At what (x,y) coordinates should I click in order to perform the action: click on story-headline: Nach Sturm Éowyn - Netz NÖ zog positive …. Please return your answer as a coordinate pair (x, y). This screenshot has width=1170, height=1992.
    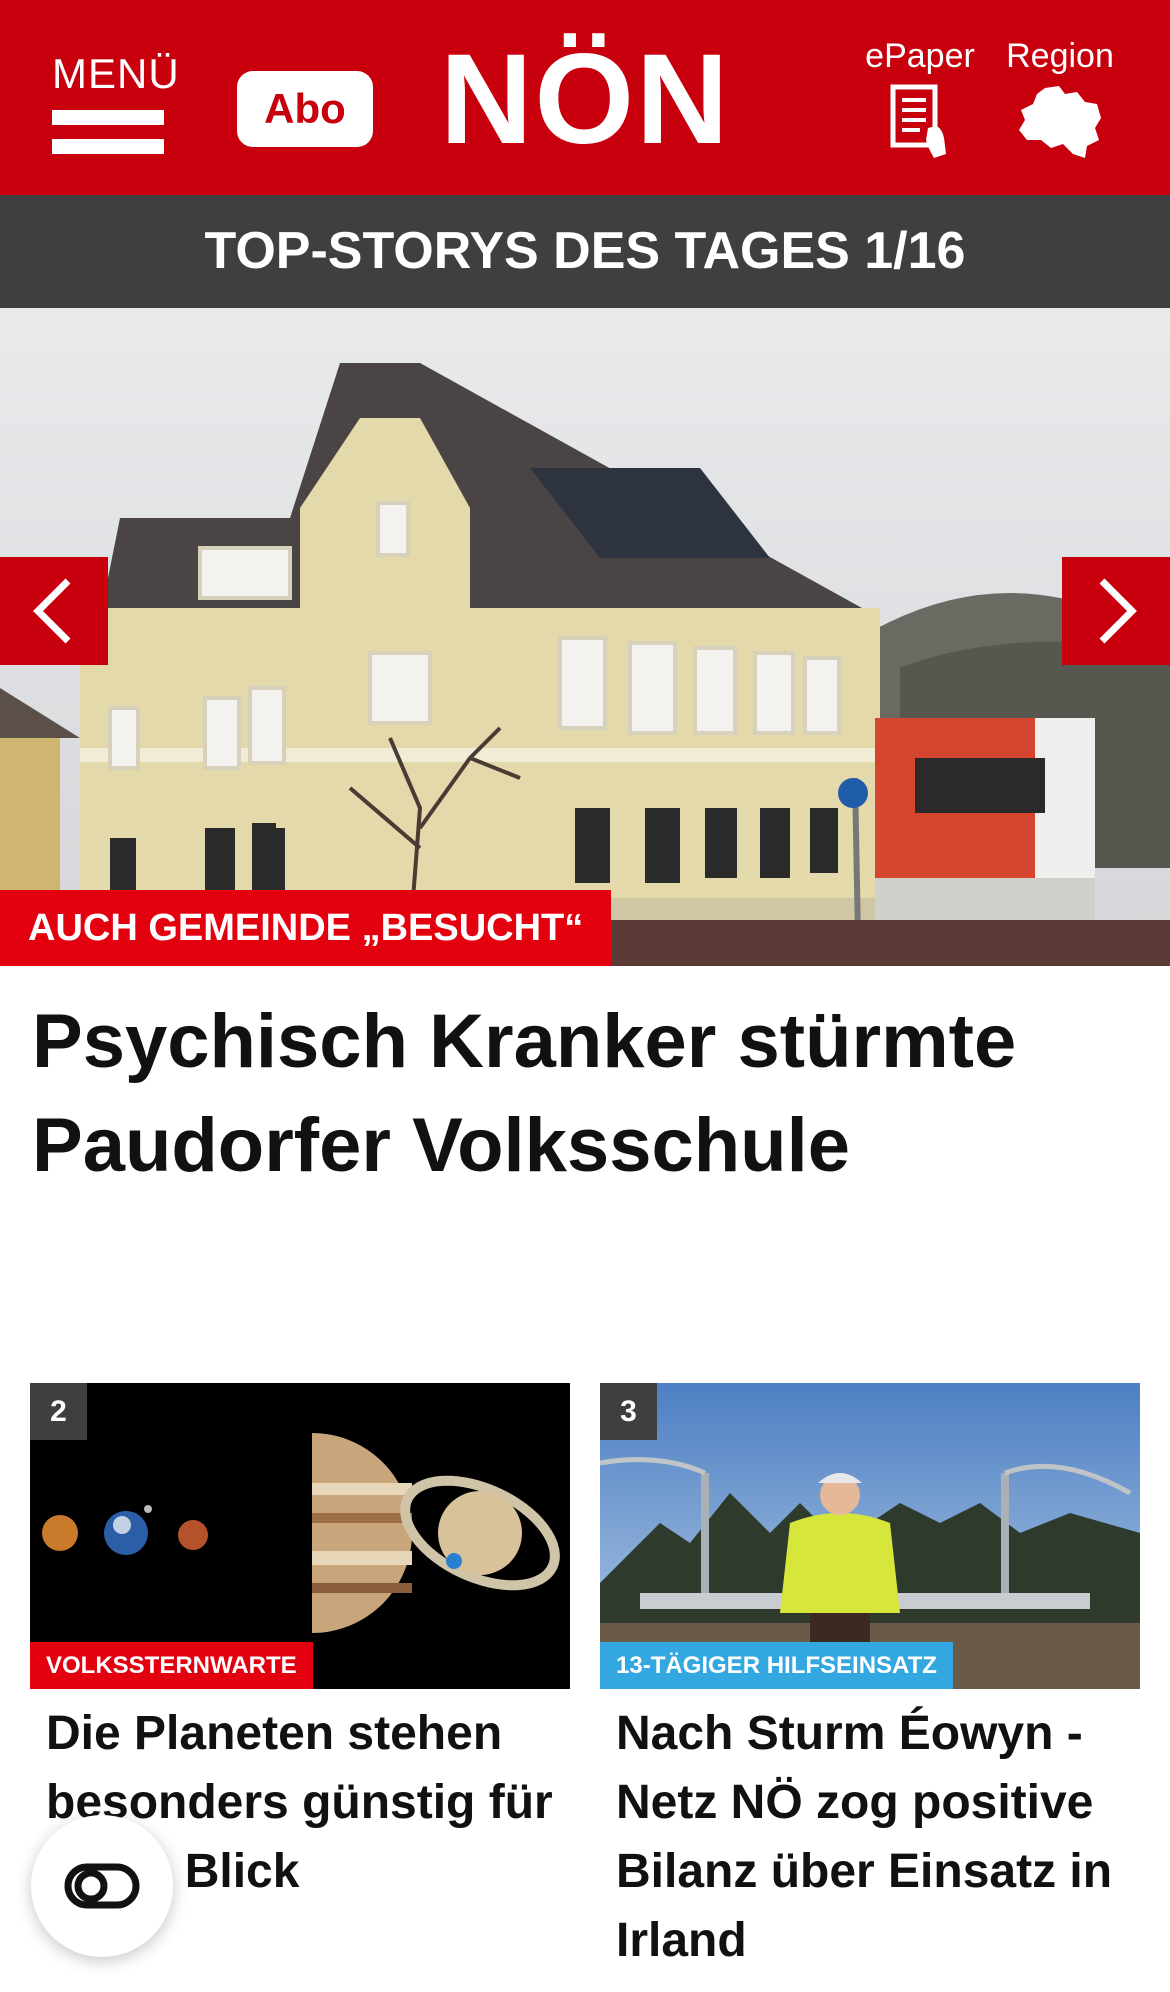
    Looking at the image, I should click on (870, 1837).